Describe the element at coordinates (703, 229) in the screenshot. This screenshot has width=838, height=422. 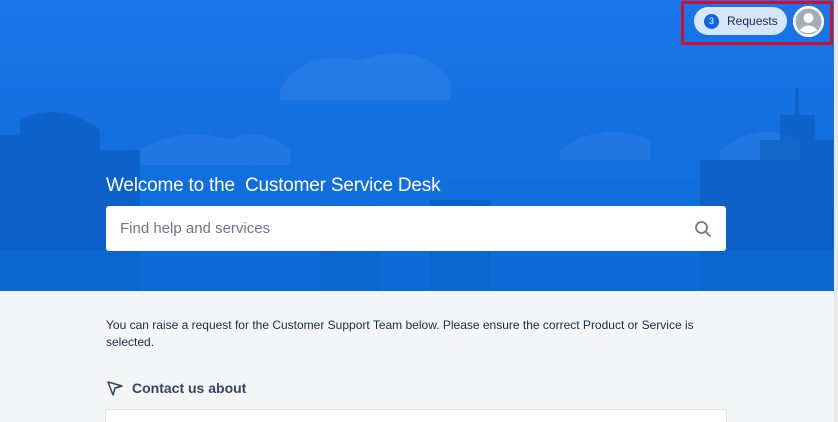
I see `search-icon` at that location.